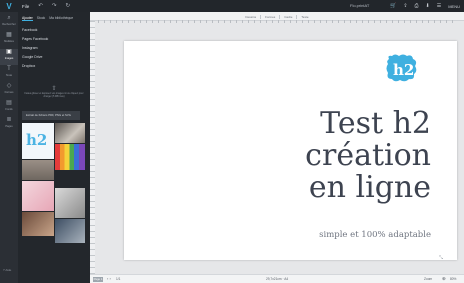 The height and width of the screenshot is (283, 464). What do you see at coordinates (417, 6) in the screenshot?
I see `print-icon: ⎙` at bounding box center [417, 6].